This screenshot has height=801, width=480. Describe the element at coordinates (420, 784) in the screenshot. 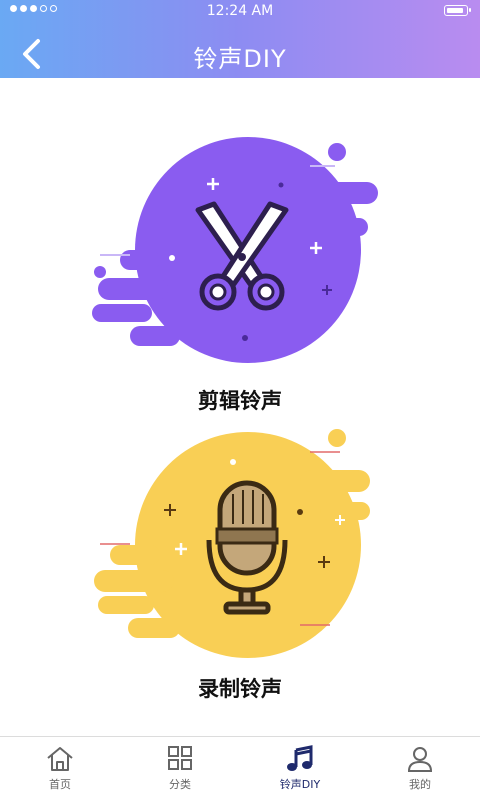

I see `tab-profile-label: 我的` at that location.